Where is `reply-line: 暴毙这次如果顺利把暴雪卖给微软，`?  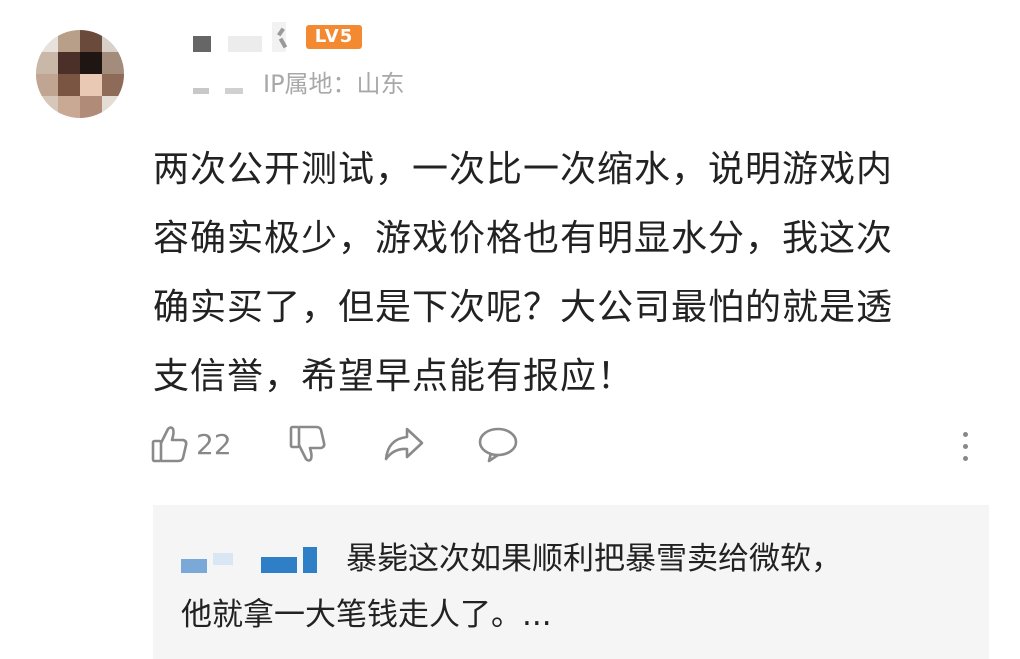 reply-line: 暴毙这次如果顺利把暴雪卖给微软， is located at coordinates (594, 559).